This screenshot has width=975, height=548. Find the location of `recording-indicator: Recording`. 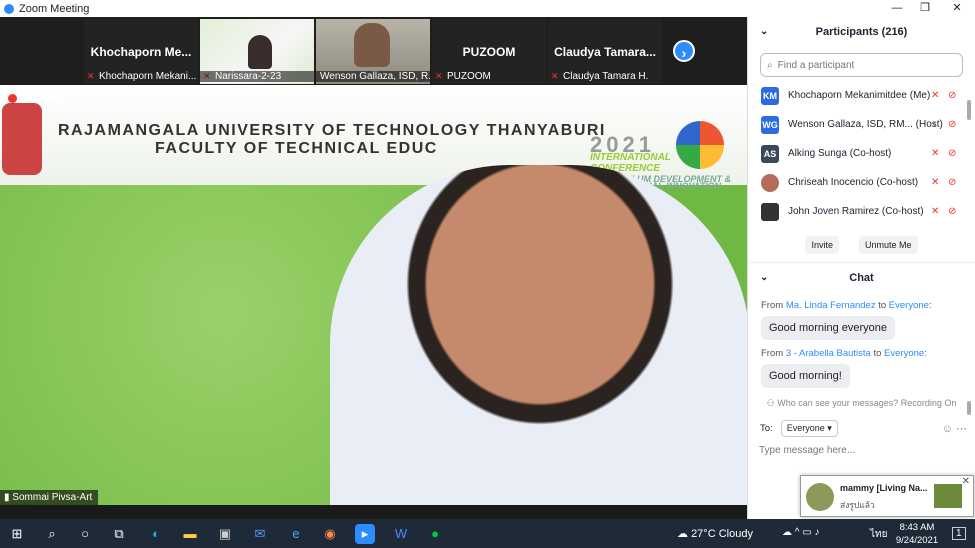

recording-indicator: Recording is located at coordinates (35, 98).